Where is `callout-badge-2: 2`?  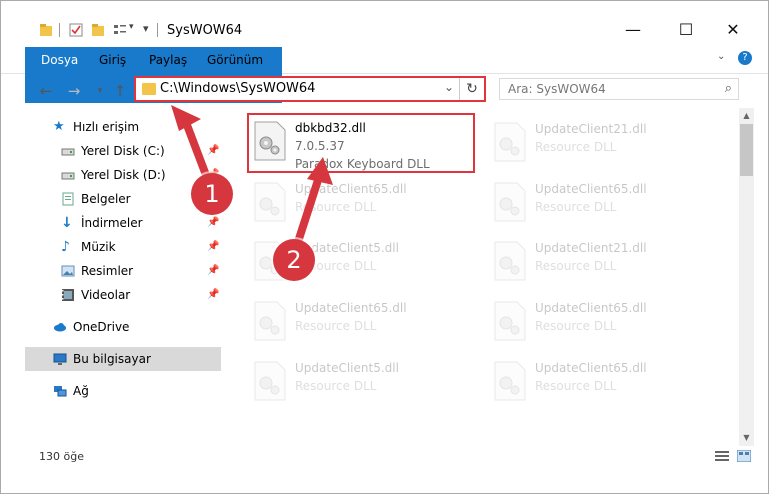 callout-badge-2: 2 is located at coordinates (294, 260).